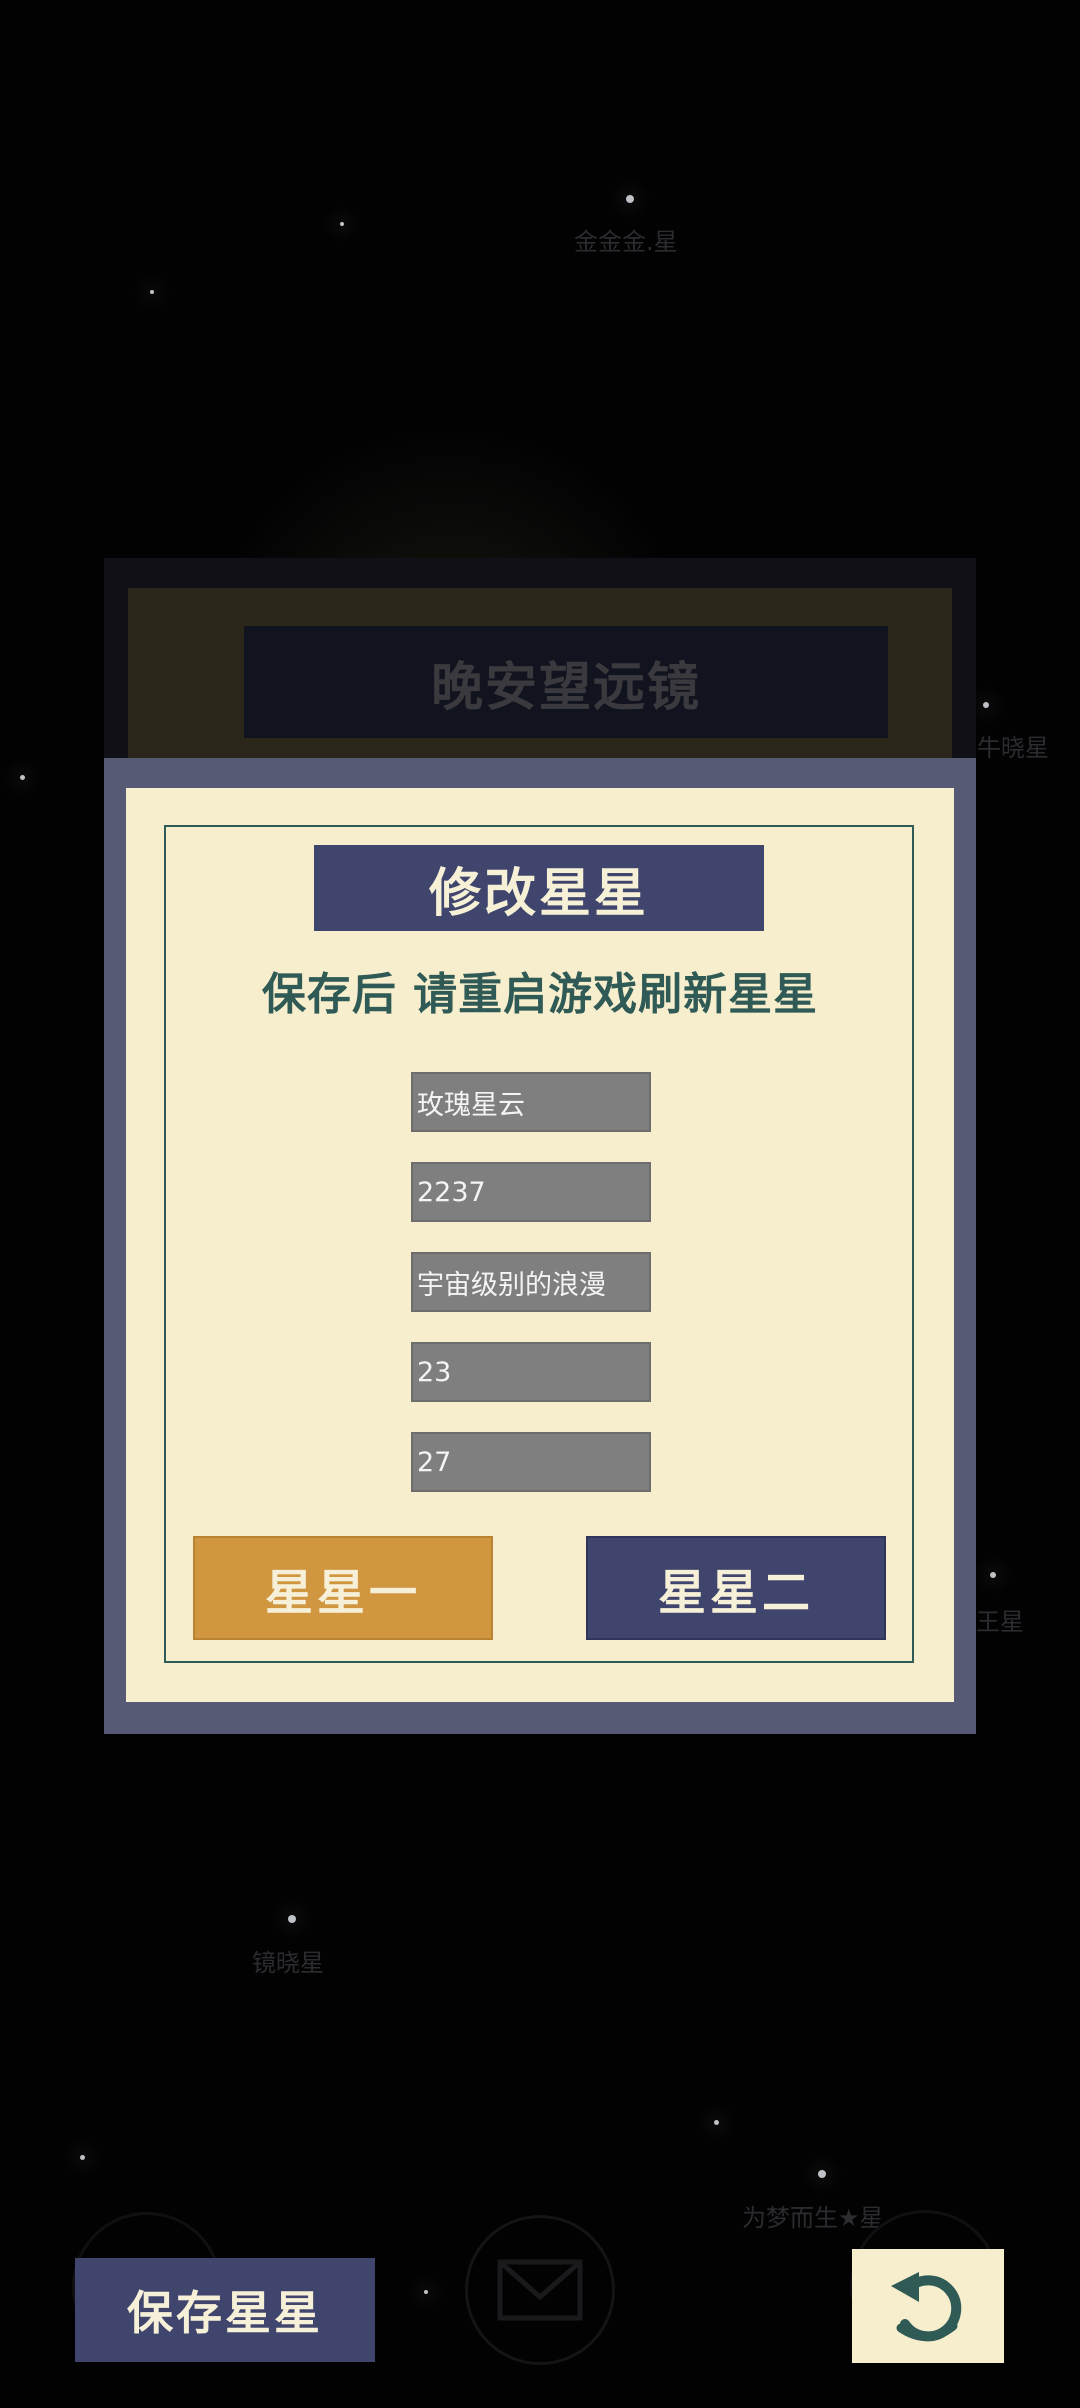  I want to click on telescope-panel-inner: 晚安望远镜, so click(540, 673).